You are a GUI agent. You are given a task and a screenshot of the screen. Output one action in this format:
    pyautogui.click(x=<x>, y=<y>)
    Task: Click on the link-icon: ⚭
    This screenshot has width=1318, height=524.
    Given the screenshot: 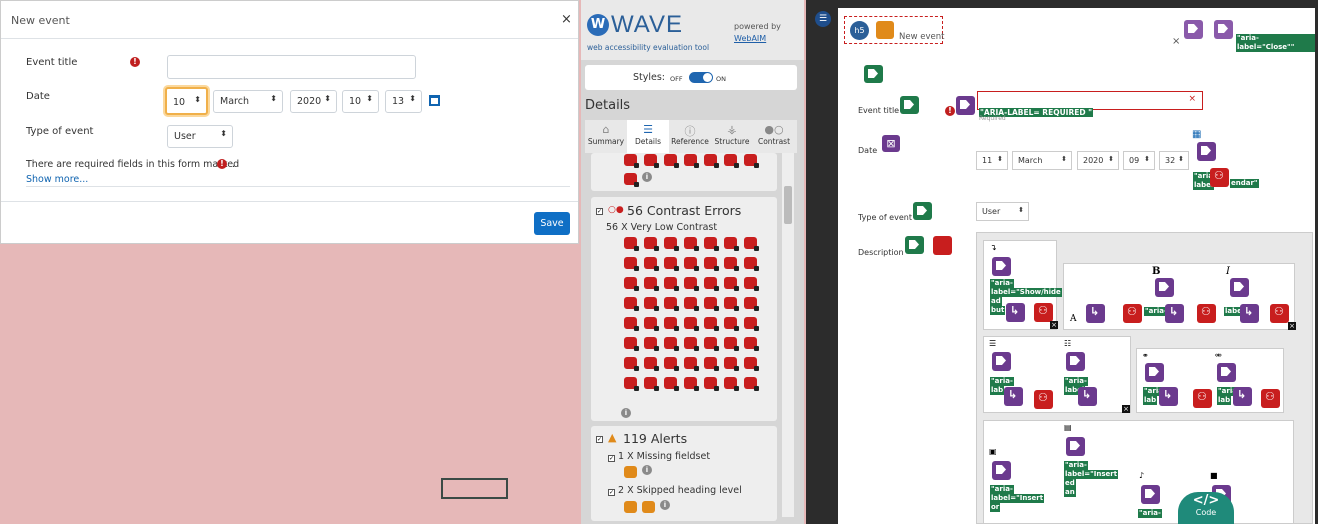 What is the action you would take?
    pyautogui.click(x=1145, y=355)
    